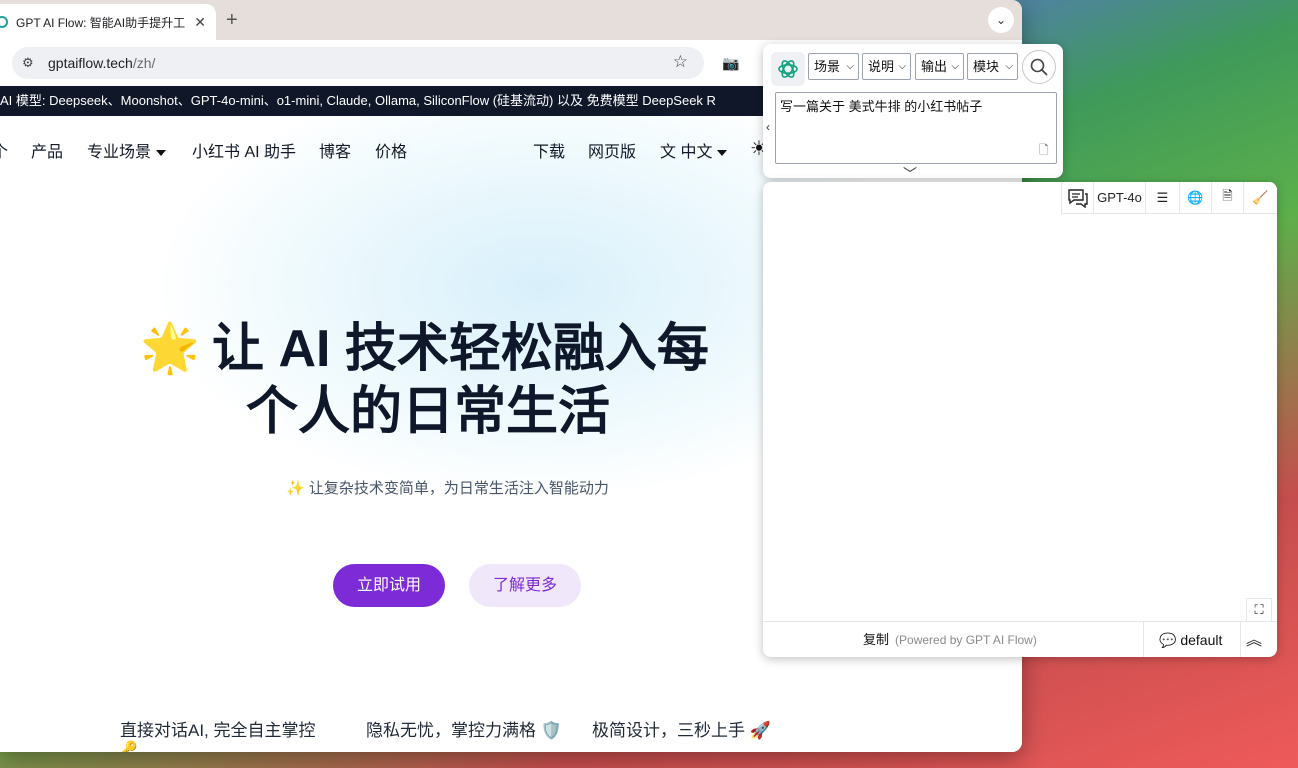 The height and width of the screenshot is (768, 1298). Describe the element at coordinates (200, 22) in the screenshot. I see `tab-close-icon: ✕` at that location.